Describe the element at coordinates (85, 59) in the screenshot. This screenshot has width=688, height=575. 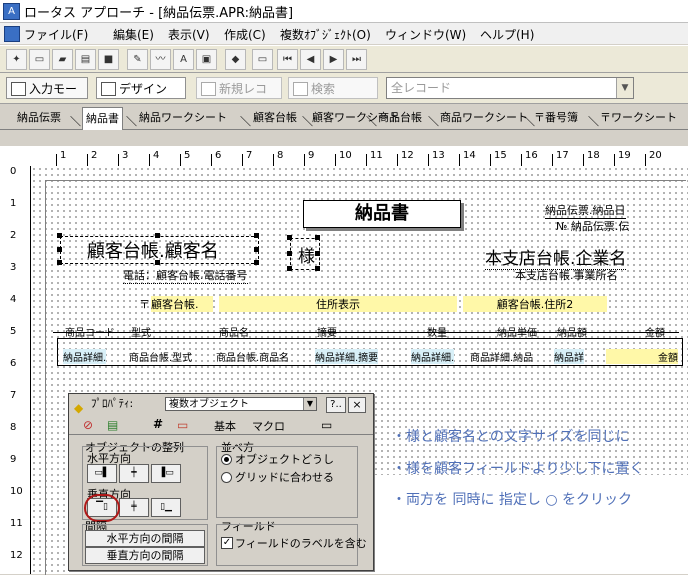
I see `print-icon: ▤` at that location.